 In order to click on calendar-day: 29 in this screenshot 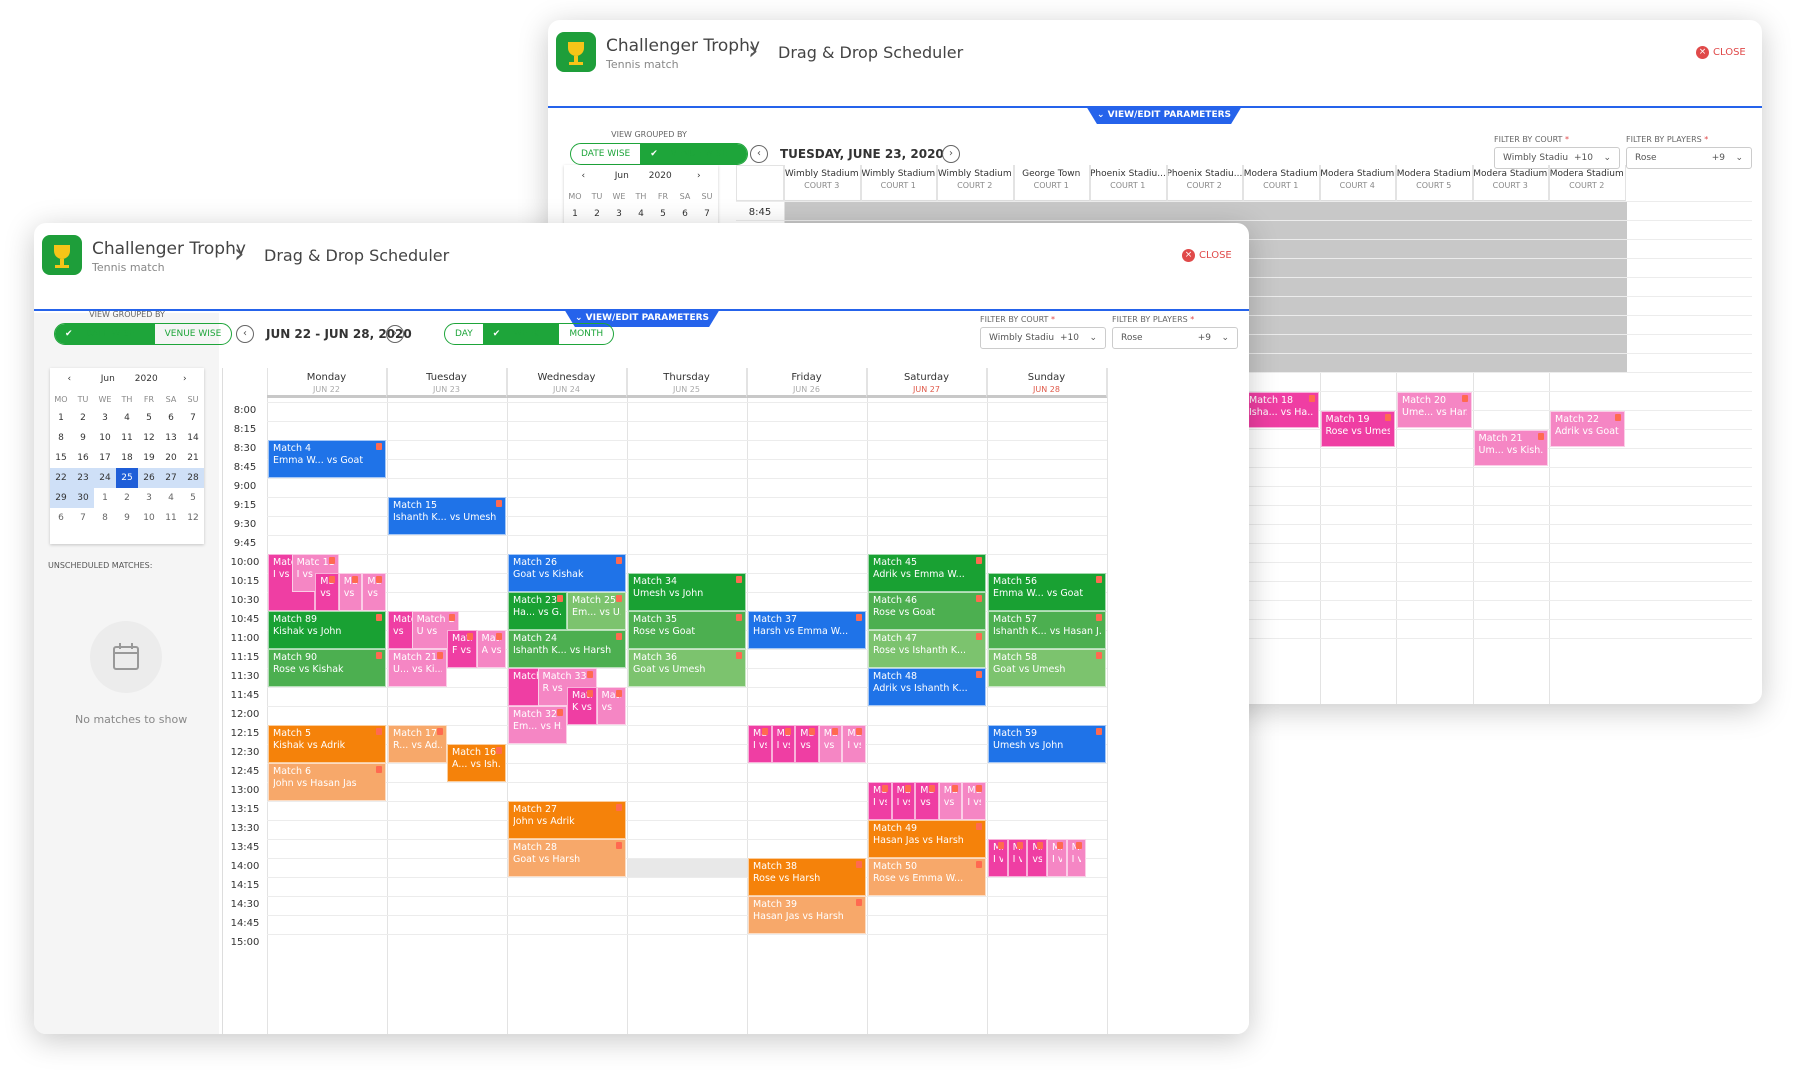, I will do `click(61, 498)`.